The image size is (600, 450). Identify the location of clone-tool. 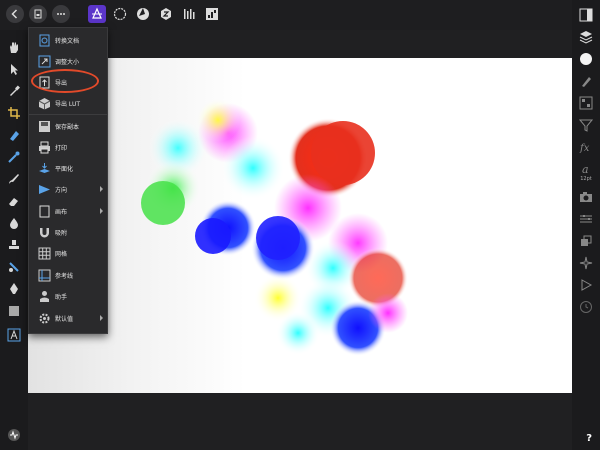
(14, 245).